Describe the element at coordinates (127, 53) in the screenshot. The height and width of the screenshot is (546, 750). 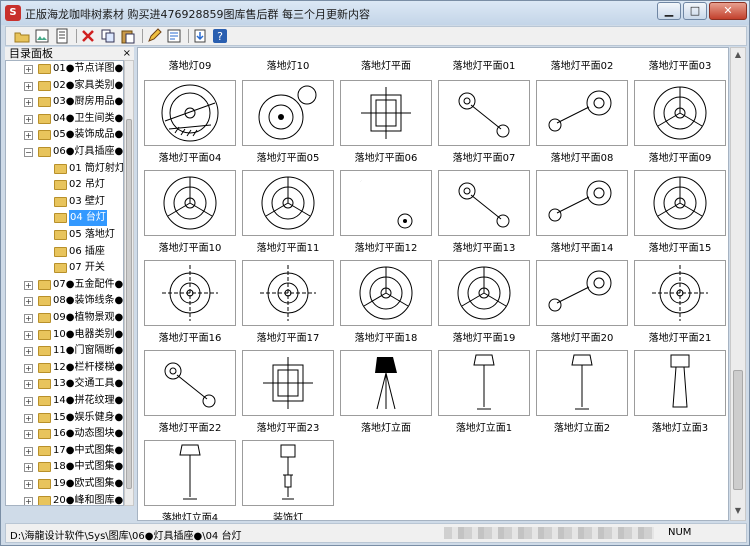
I see `panel-close-button: ×` at that location.